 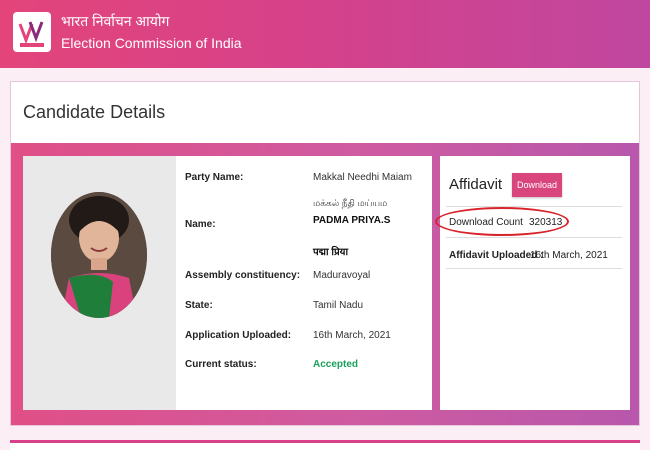 What do you see at coordinates (569, 255) in the screenshot?
I see `affidavit-uploaded-value: 16th March, 2021` at bounding box center [569, 255].